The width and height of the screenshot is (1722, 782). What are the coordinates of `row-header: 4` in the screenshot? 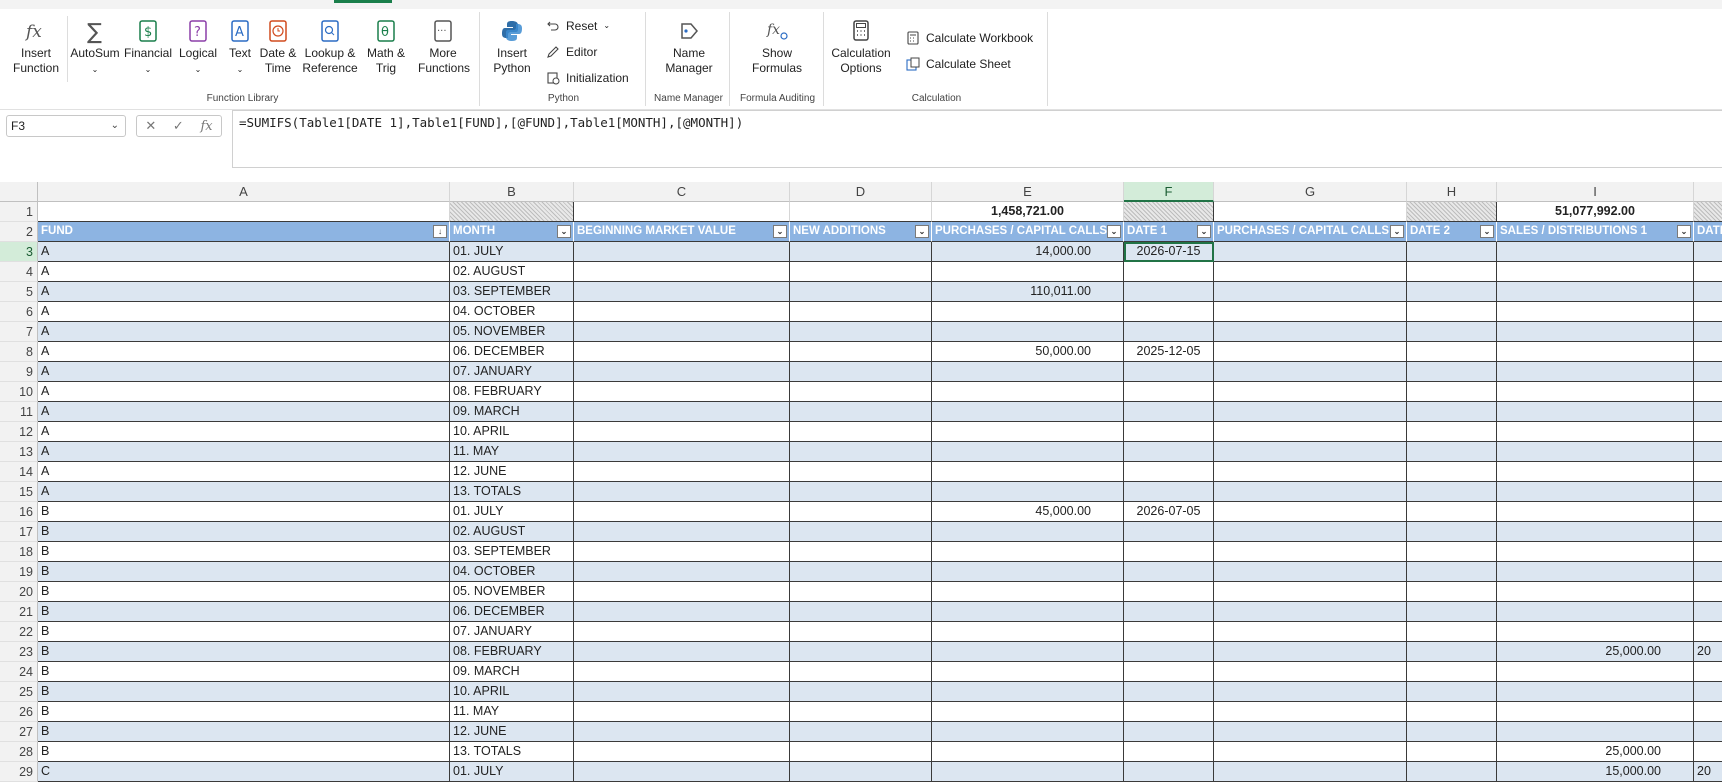 It's located at (19, 272).